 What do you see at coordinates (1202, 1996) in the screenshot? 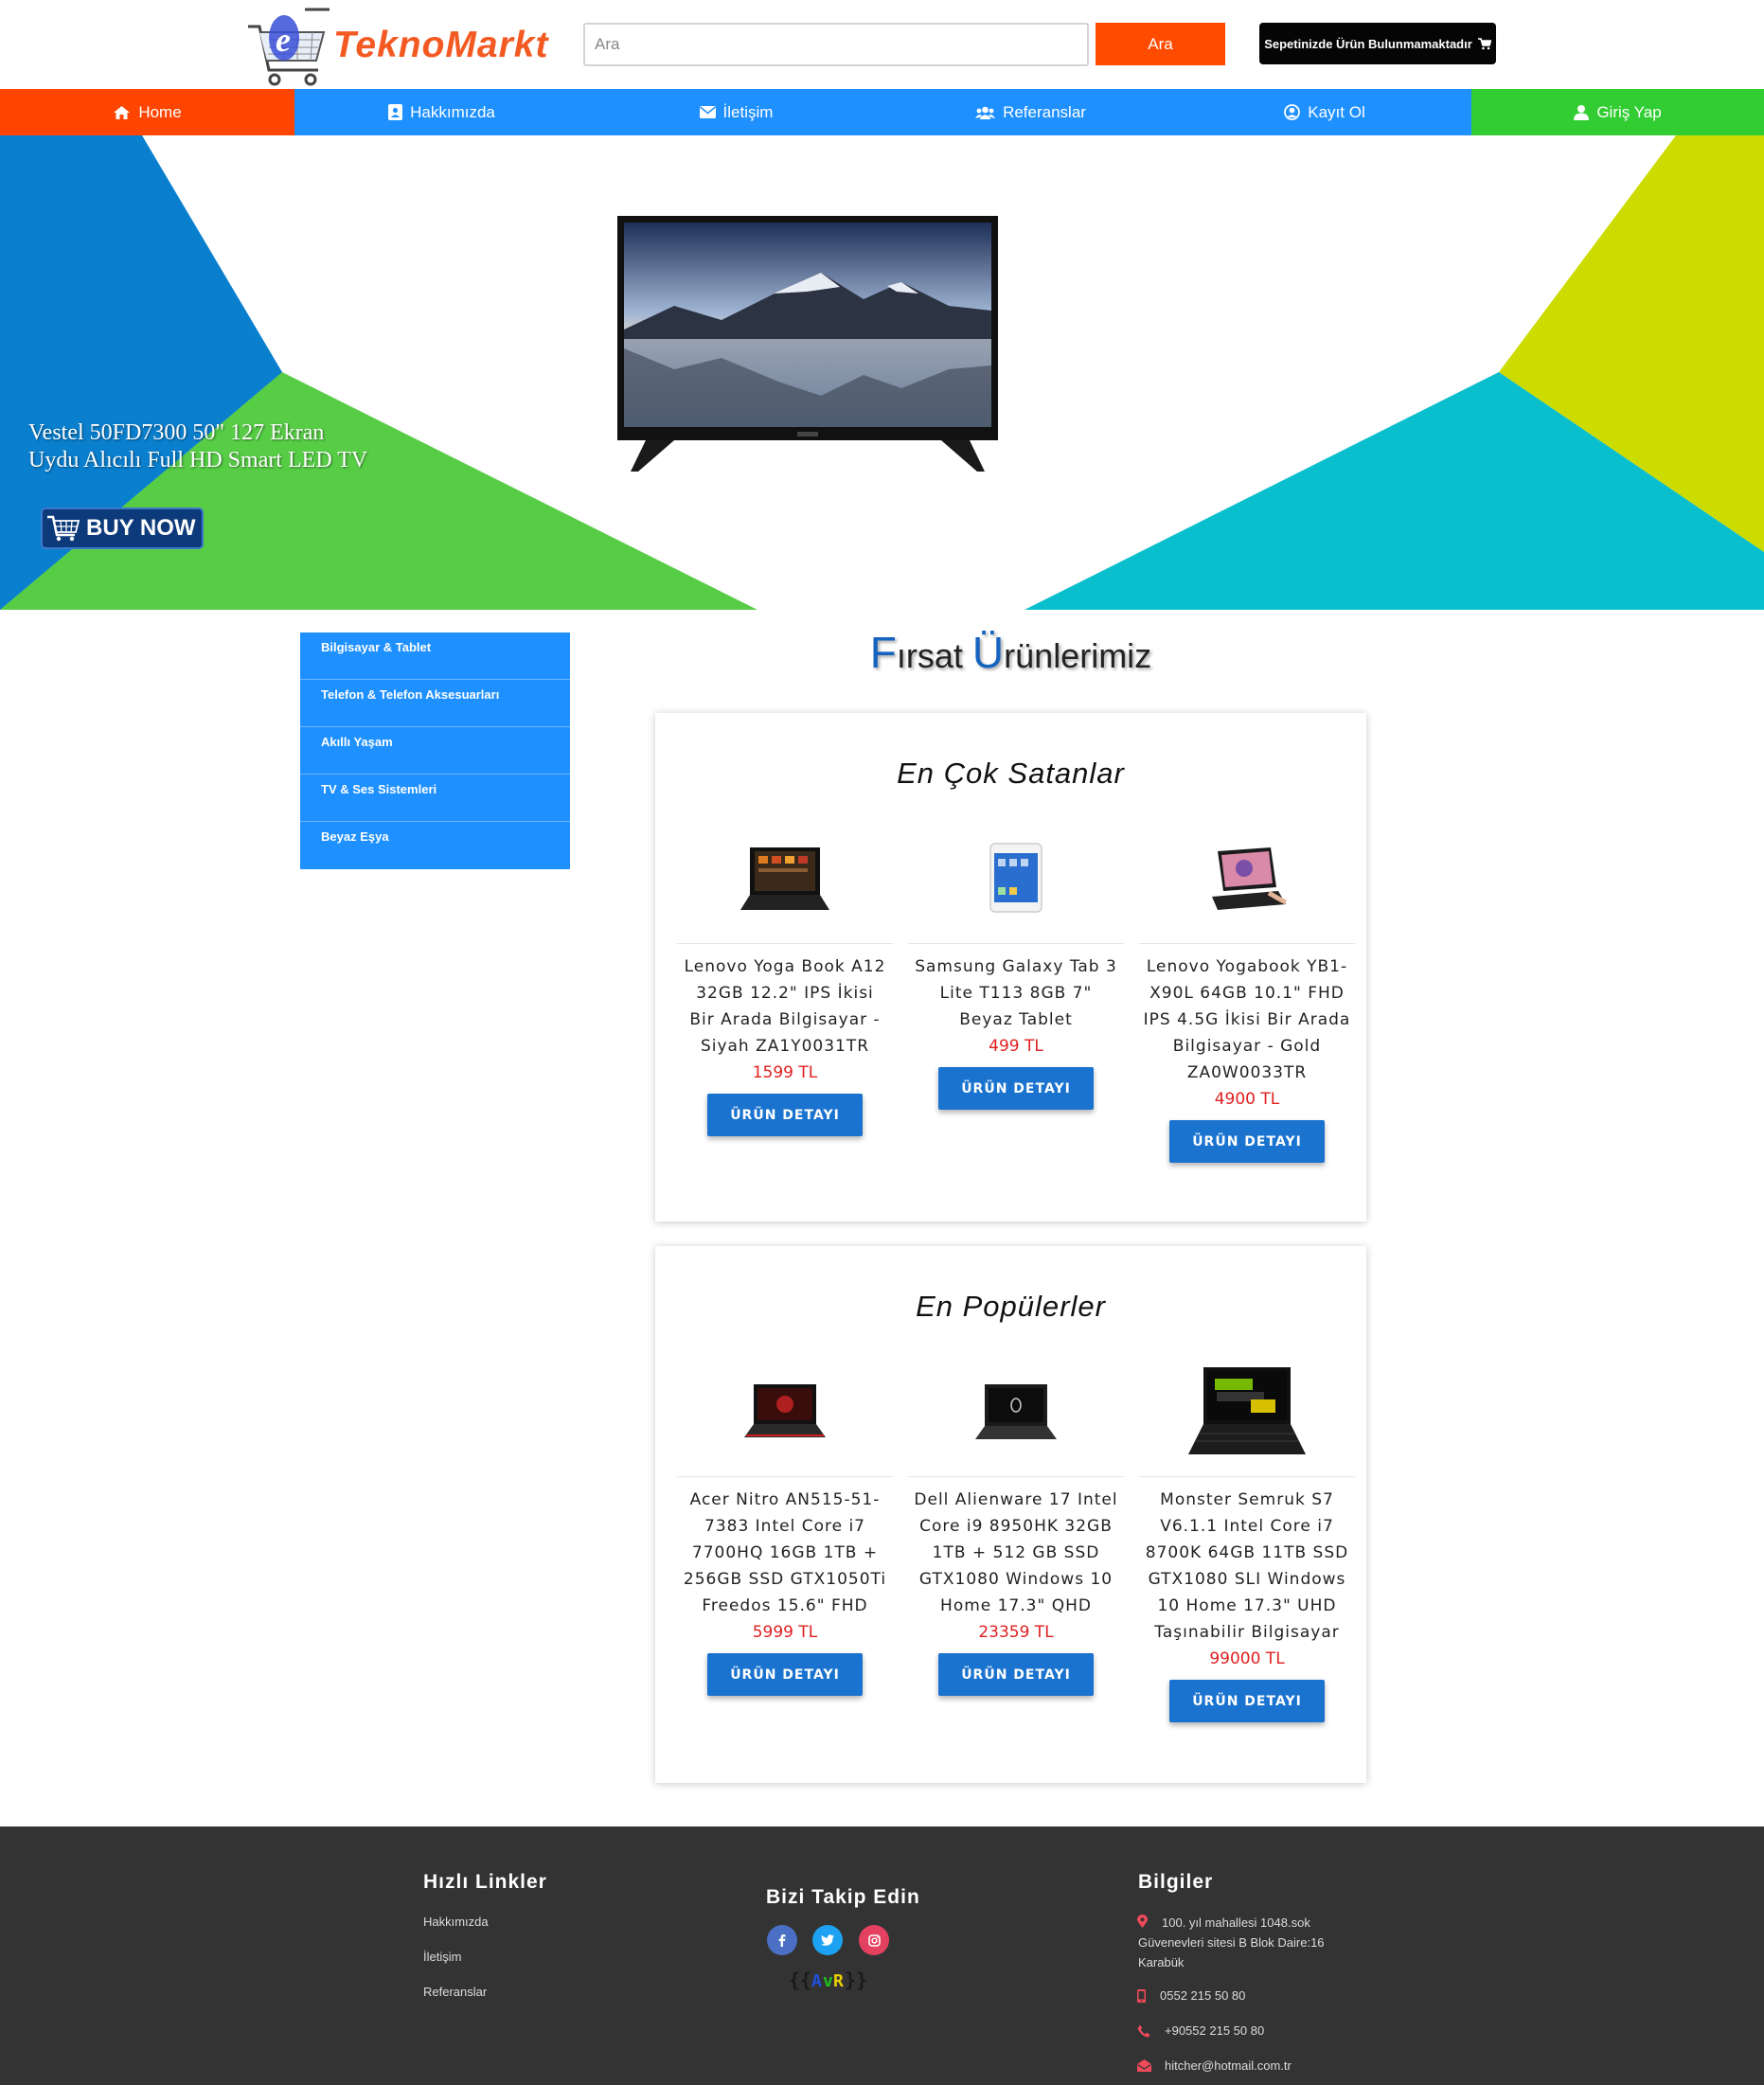
I see `phone-mobile: 0552 215 50 80` at bounding box center [1202, 1996].